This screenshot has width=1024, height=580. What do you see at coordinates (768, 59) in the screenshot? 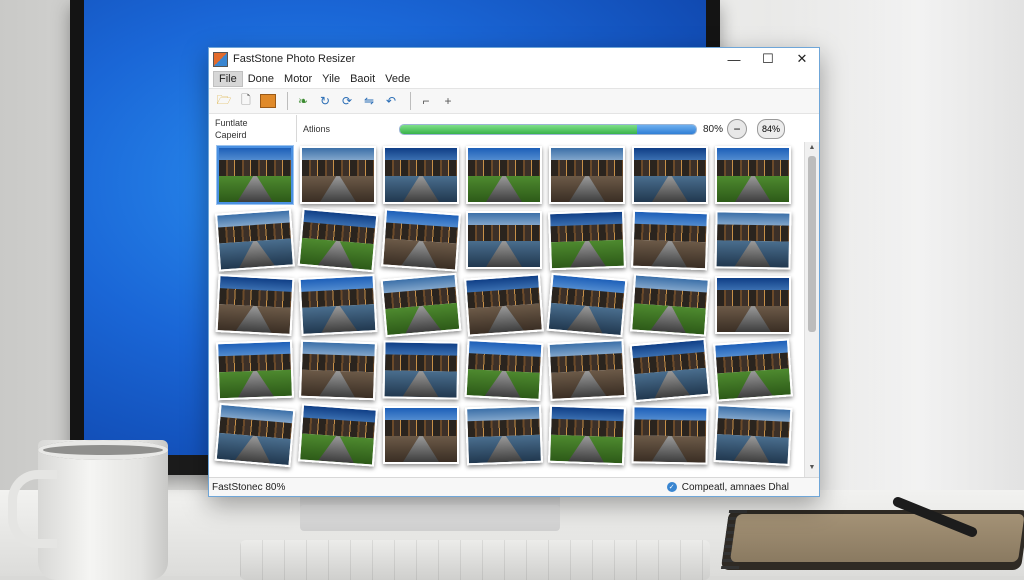
I see `maximize-button: ☐` at bounding box center [768, 59].